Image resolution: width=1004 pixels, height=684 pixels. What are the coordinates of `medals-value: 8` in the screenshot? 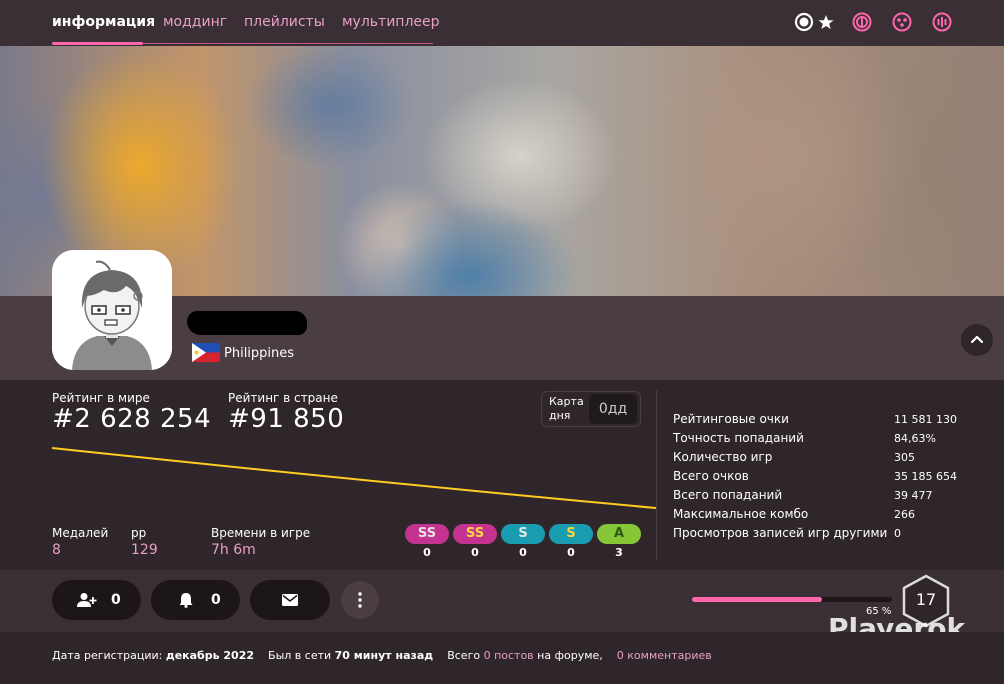 It's located at (56, 550).